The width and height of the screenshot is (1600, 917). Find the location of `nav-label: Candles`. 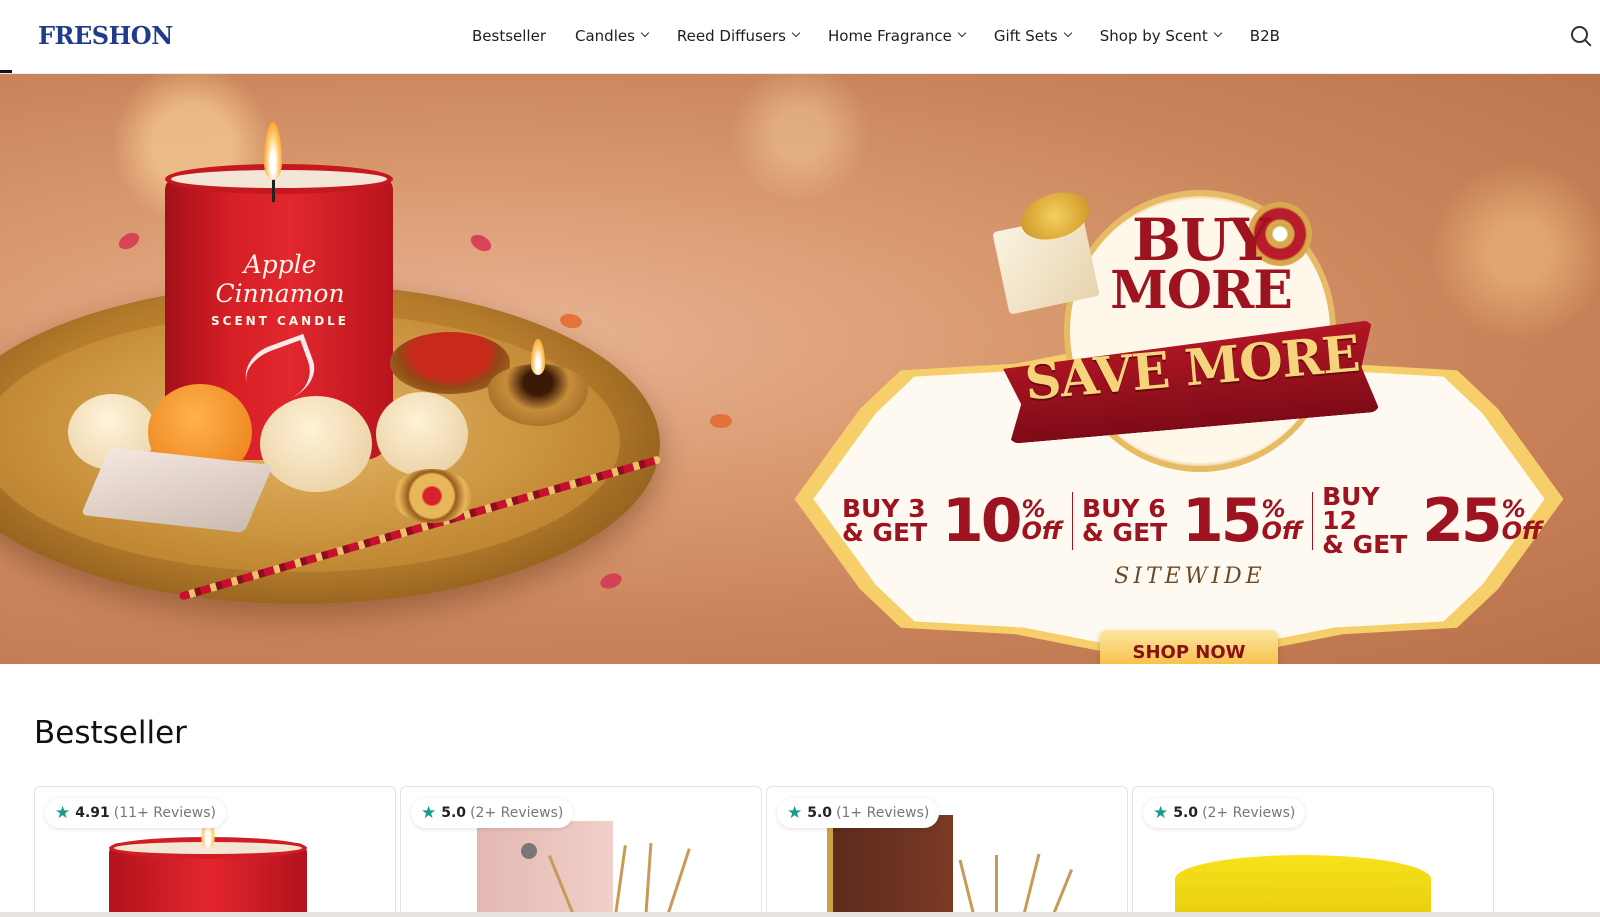

nav-label: Candles is located at coordinates (605, 36).